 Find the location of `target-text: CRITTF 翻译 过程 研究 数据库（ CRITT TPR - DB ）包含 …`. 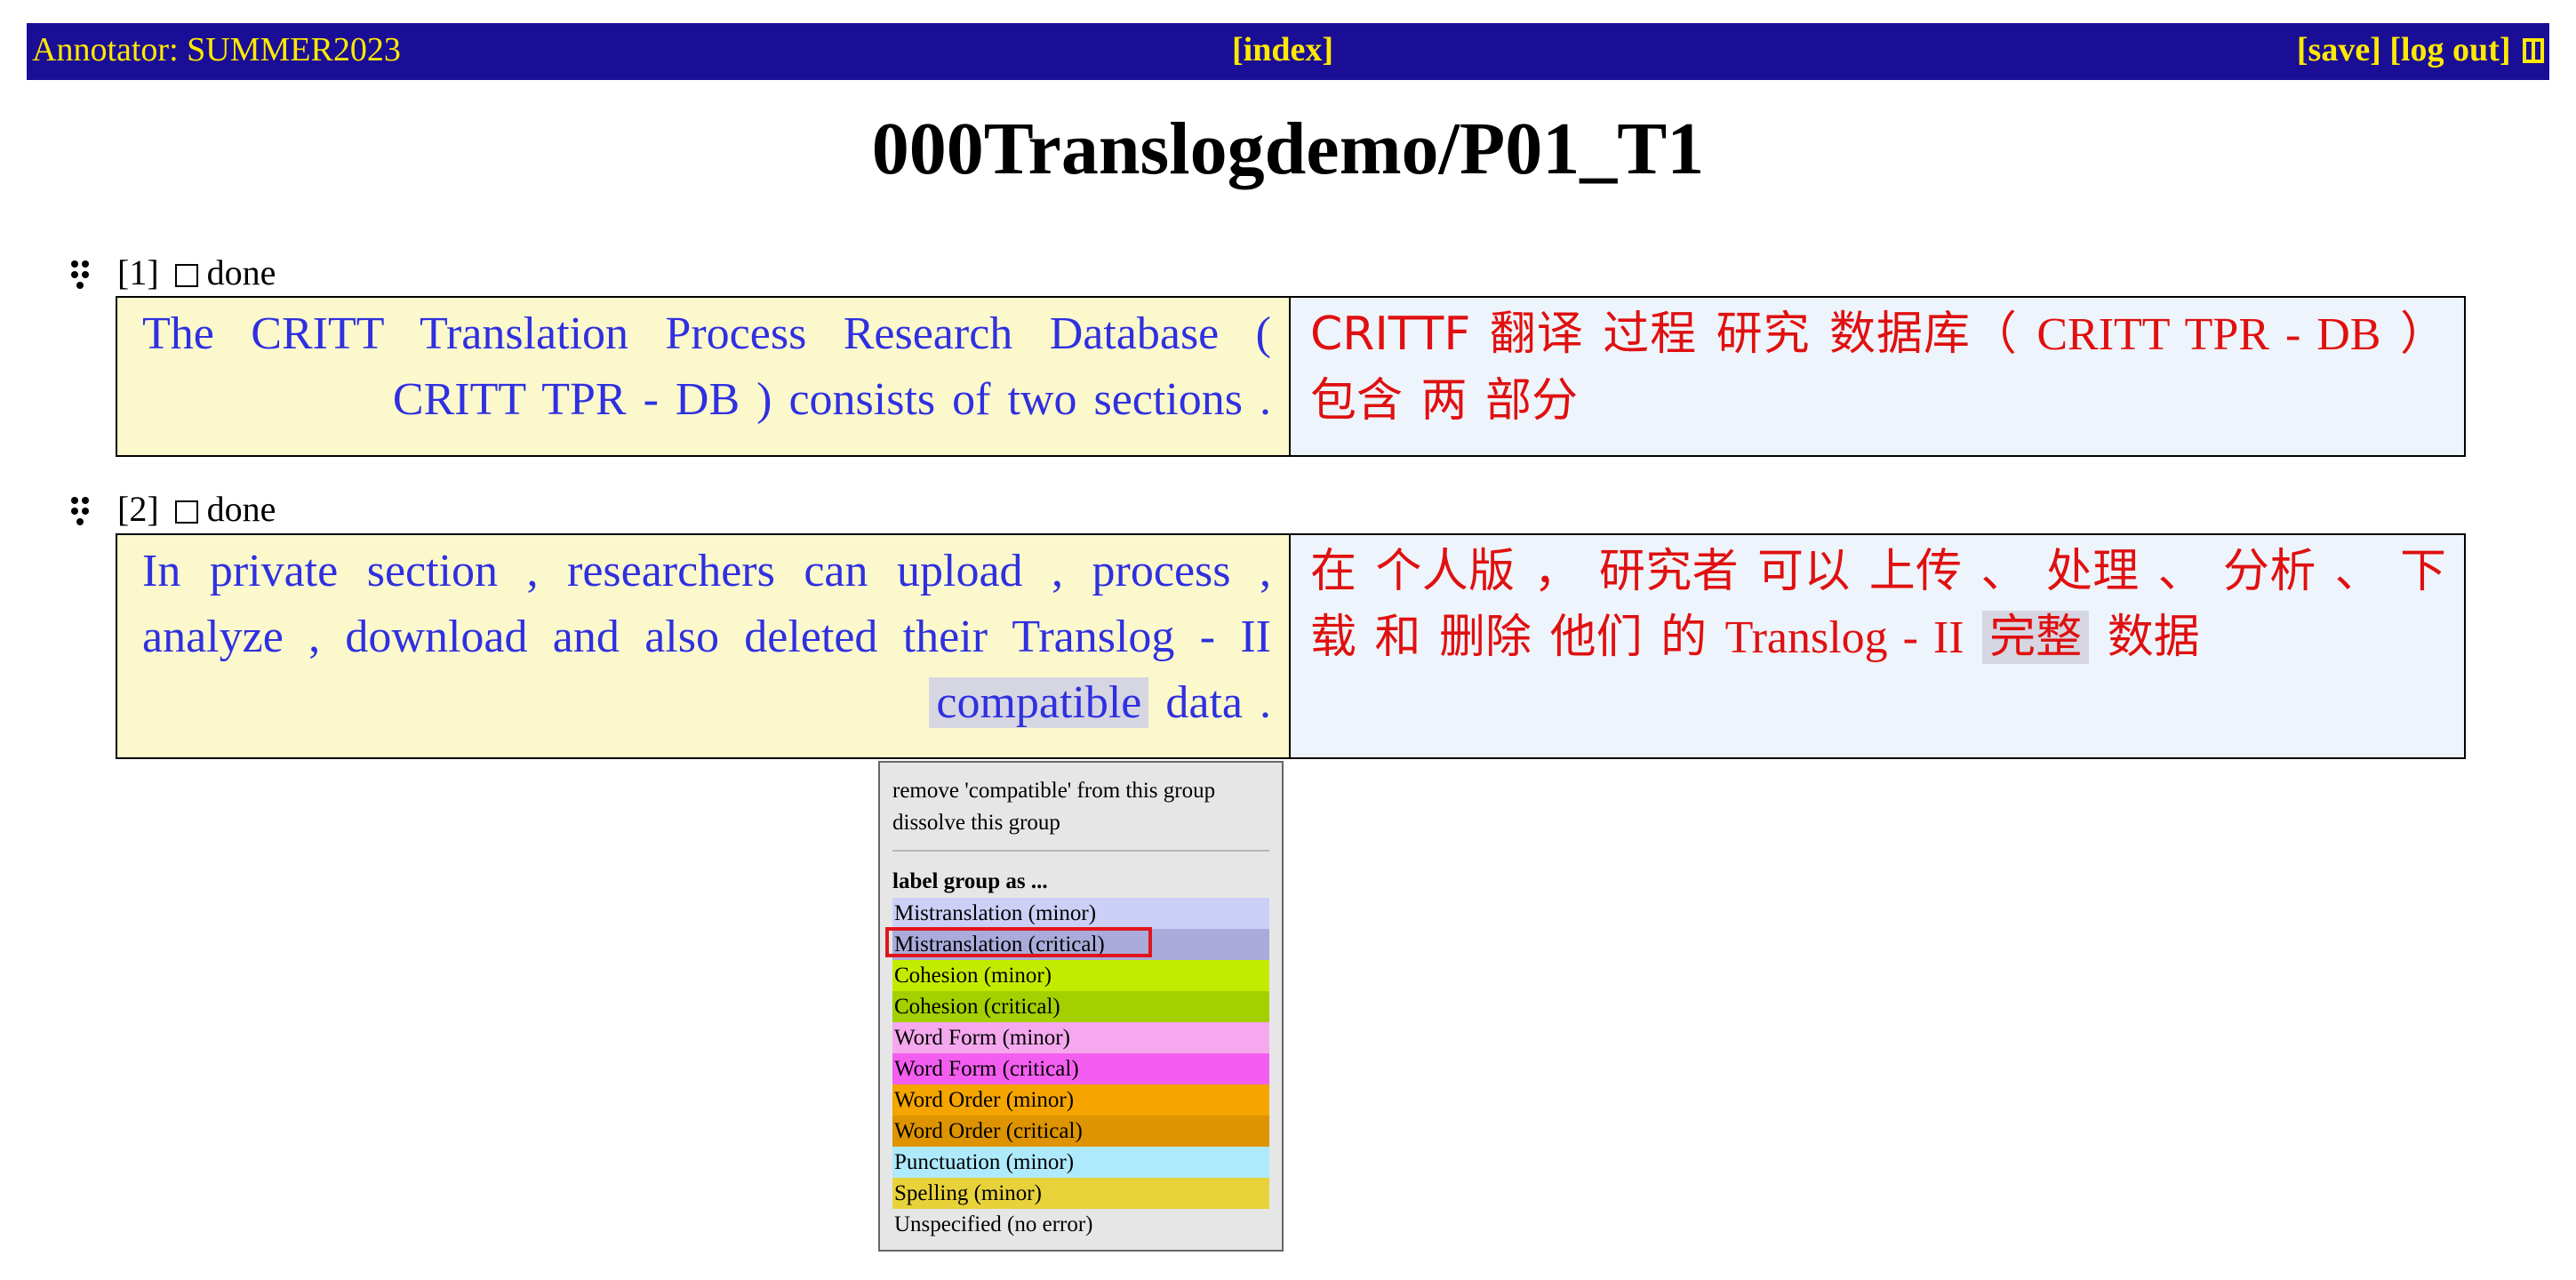

target-text: CRITTF 翻译 过程 研究 数据库（ CRITT TPR - DB ）包含 … is located at coordinates (1877, 376).